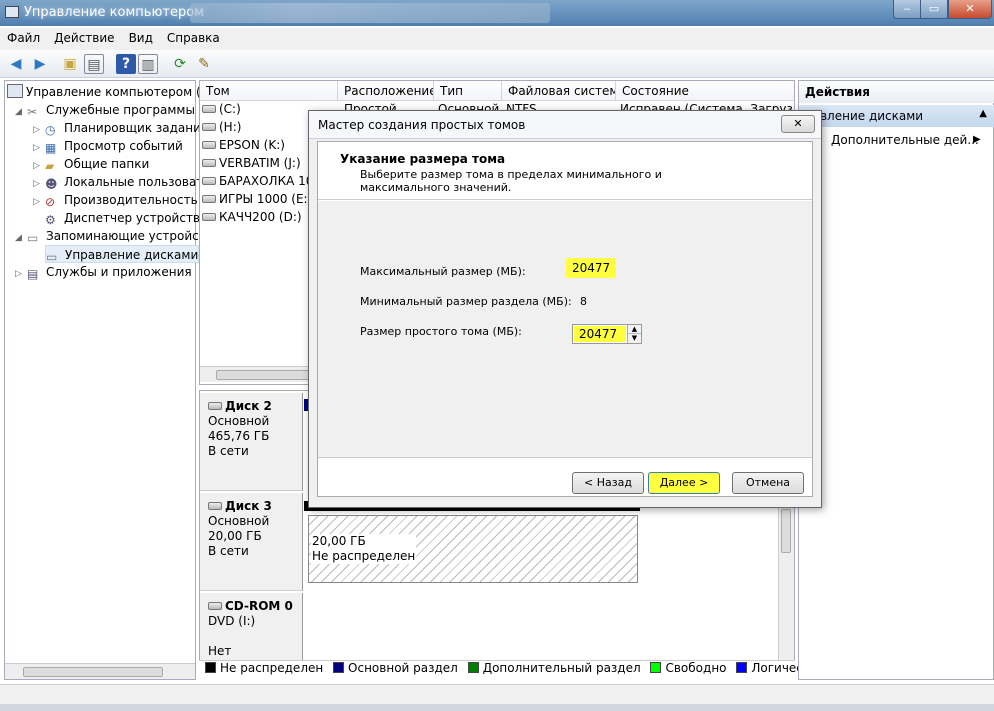 This screenshot has width=994, height=711. I want to click on actions-header: Действия, so click(896, 92).